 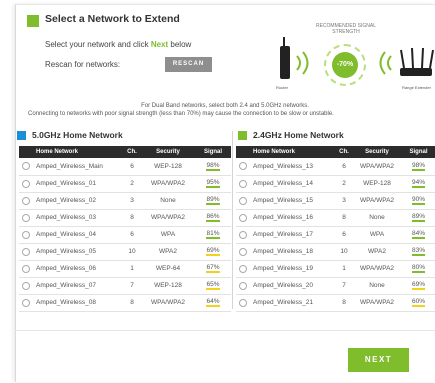 I want to click on signal-percent: 94%, so click(x=418, y=182).